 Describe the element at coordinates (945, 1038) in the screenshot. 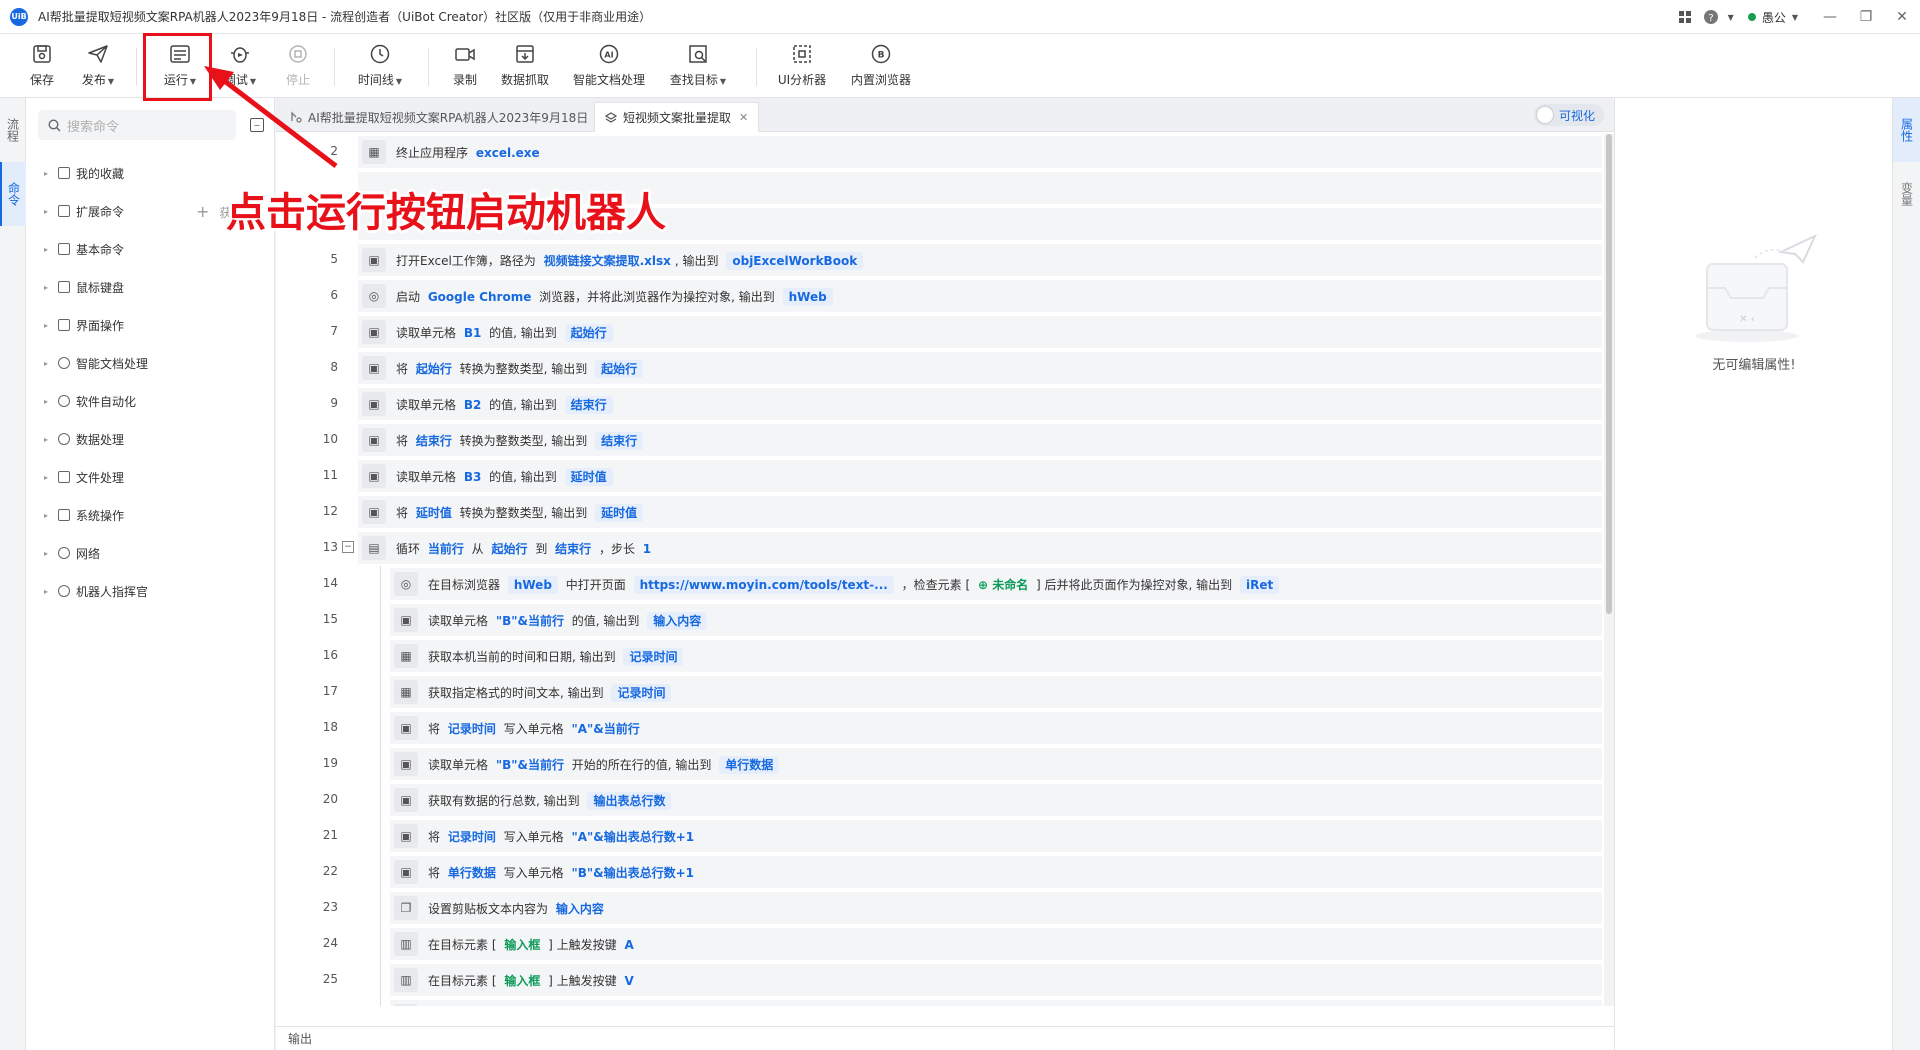

I see `output-panel-bar: 输出` at that location.